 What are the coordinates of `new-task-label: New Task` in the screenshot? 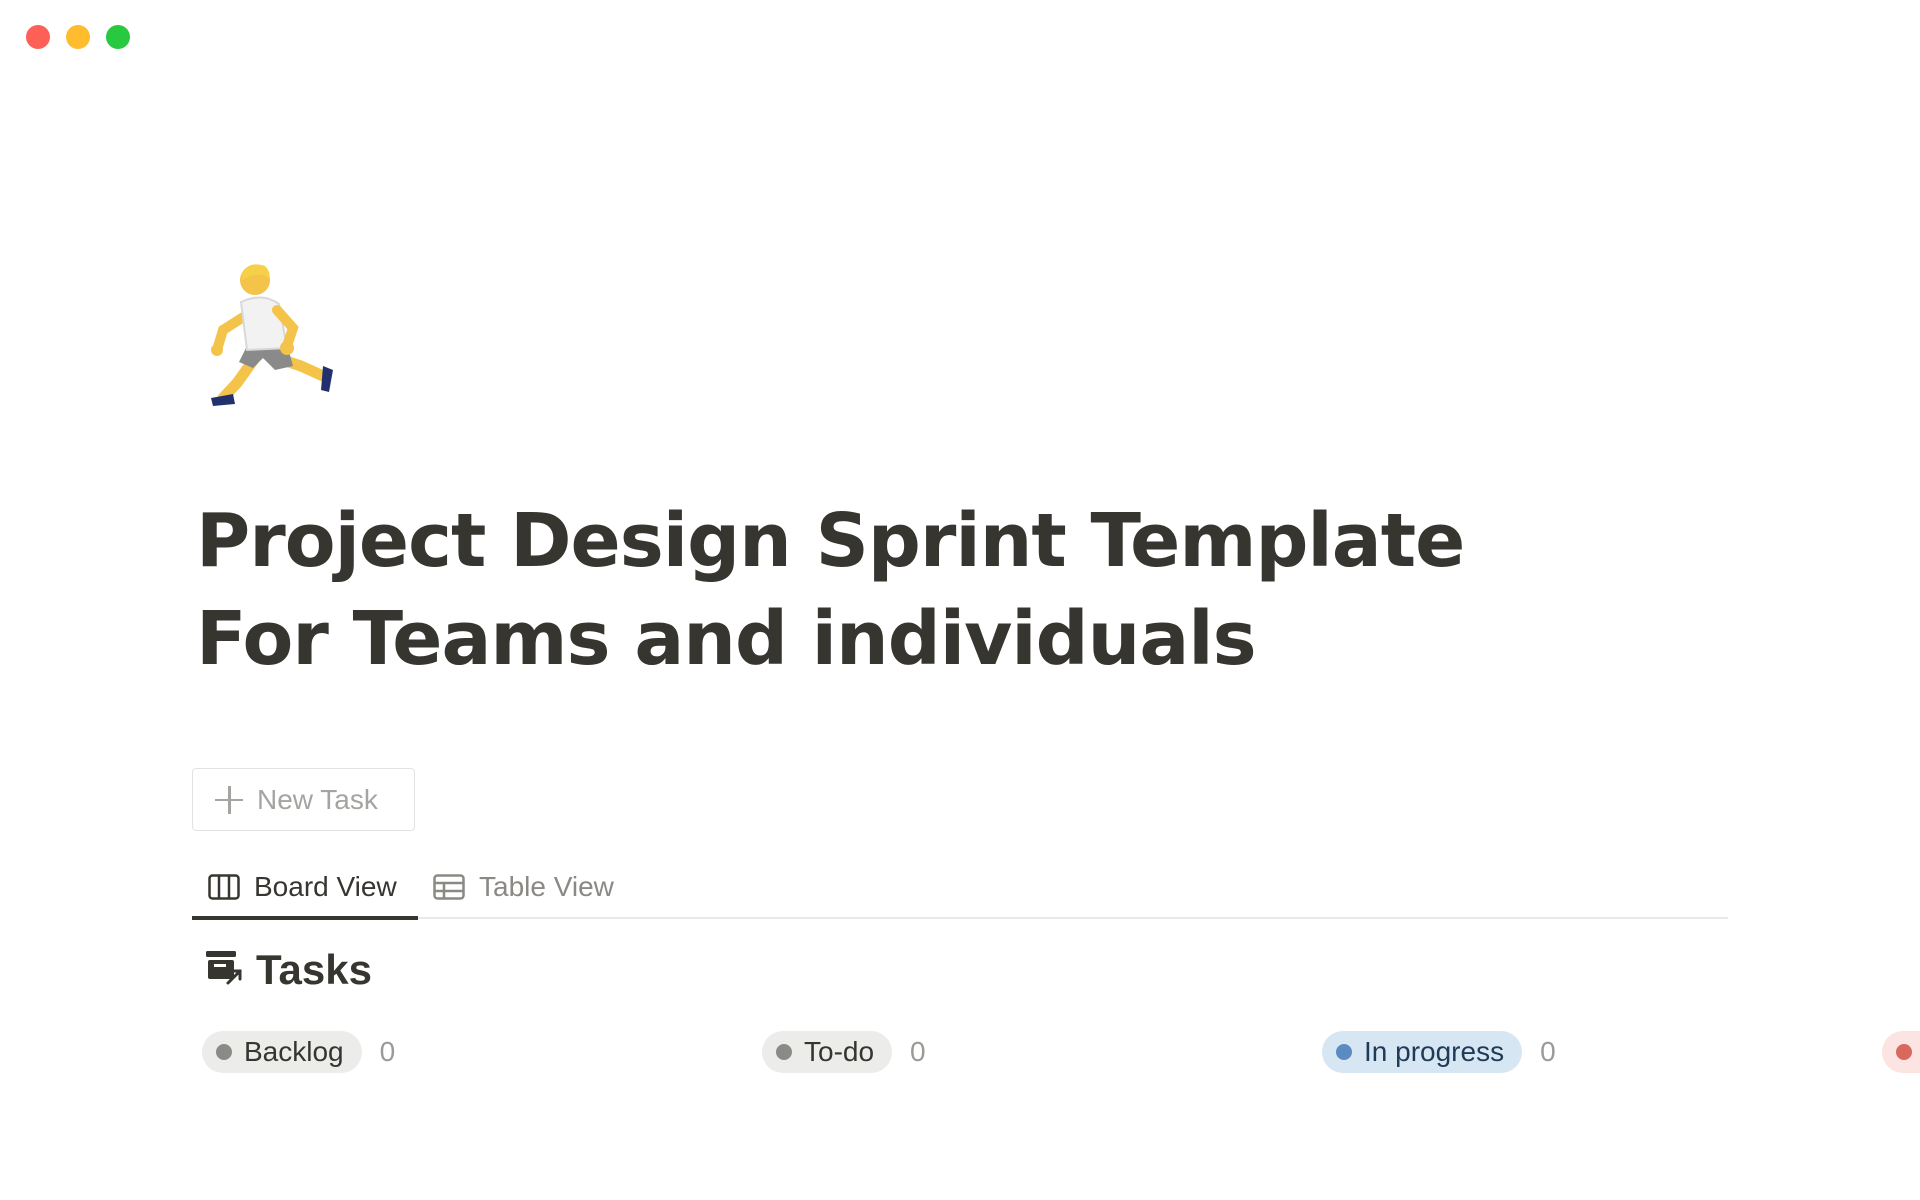 It's located at (317, 799).